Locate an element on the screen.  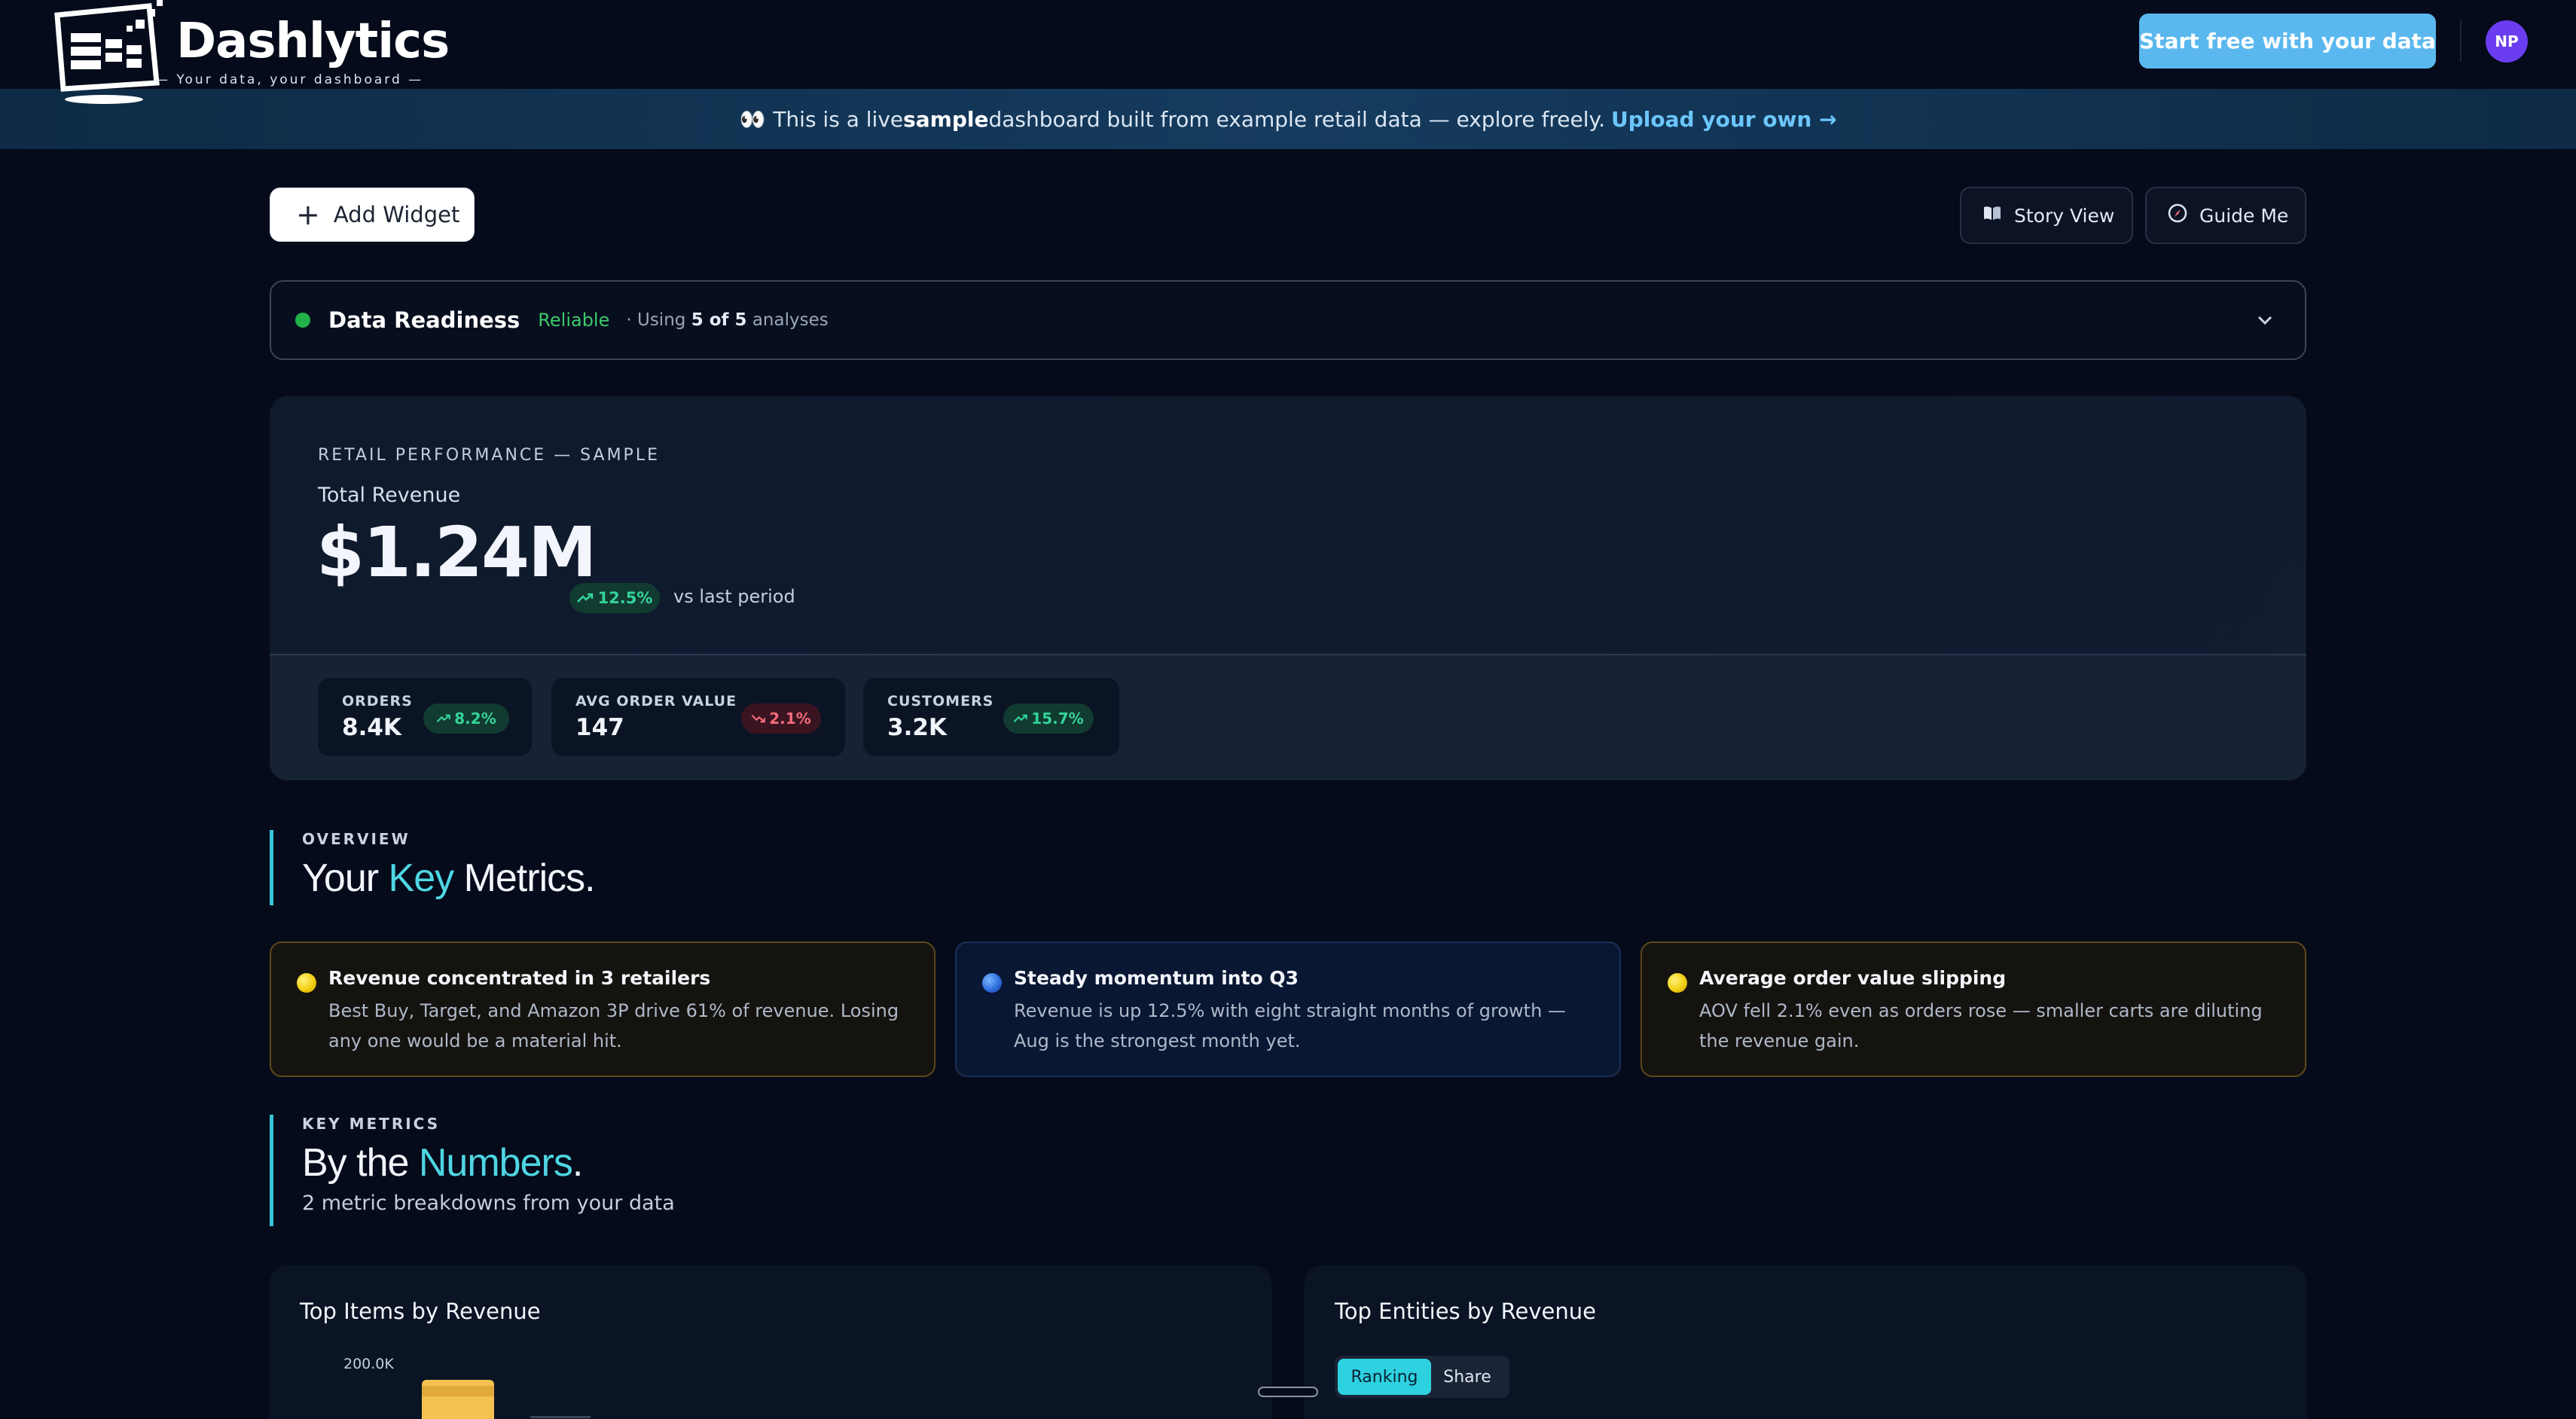
upload-own-link: Upload your own → is located at coordinates (1724, 119).